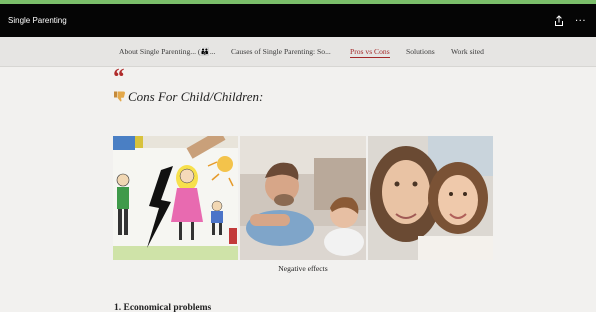 The width and height of the screenshot is (596, 312). I want to click on nav-item-pros-vs-cons: Pros vs Cons, so click(370, 52).